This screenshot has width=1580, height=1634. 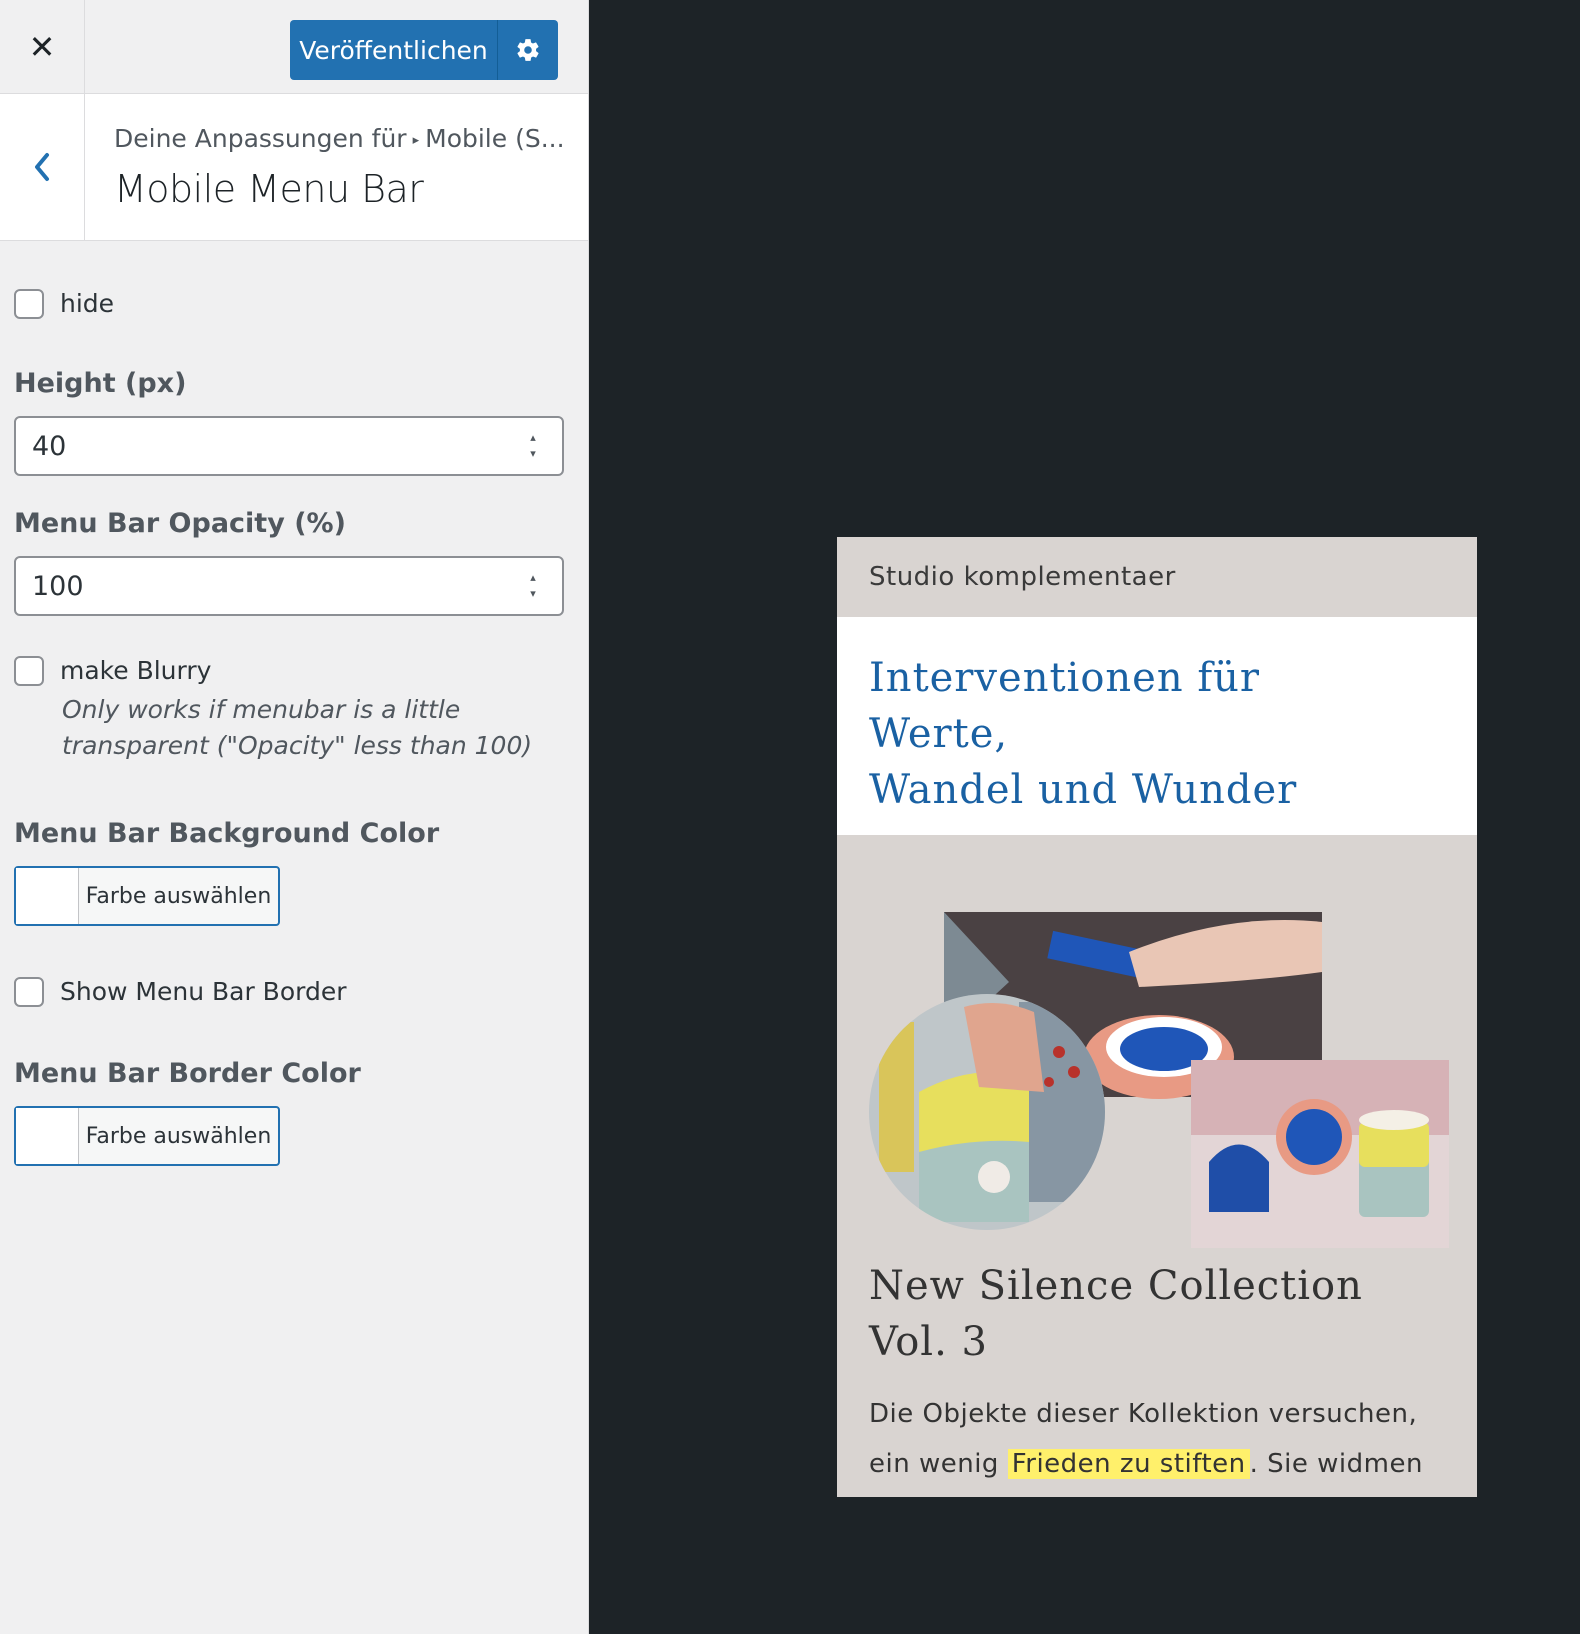 I want to click on border-checkbox, so click(x=29, y=992).